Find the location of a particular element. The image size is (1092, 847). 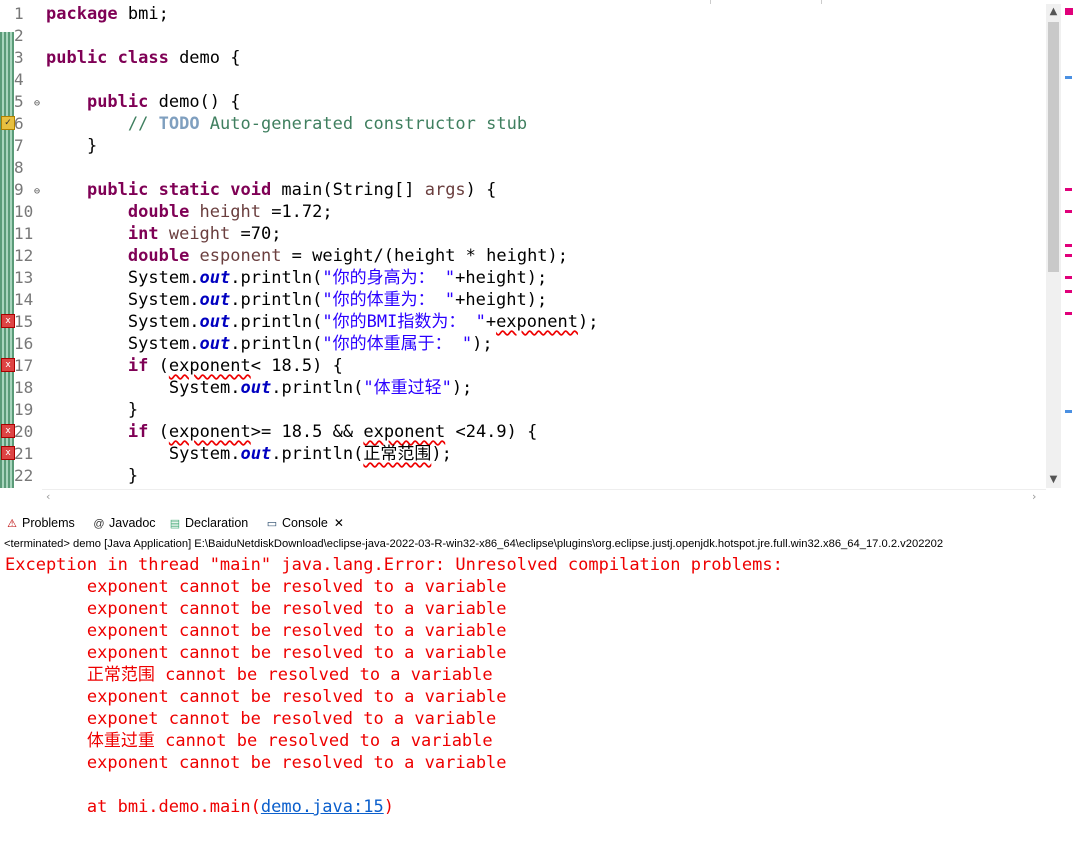

scroll-right-icon: › is located at coordinates (1034, 496).